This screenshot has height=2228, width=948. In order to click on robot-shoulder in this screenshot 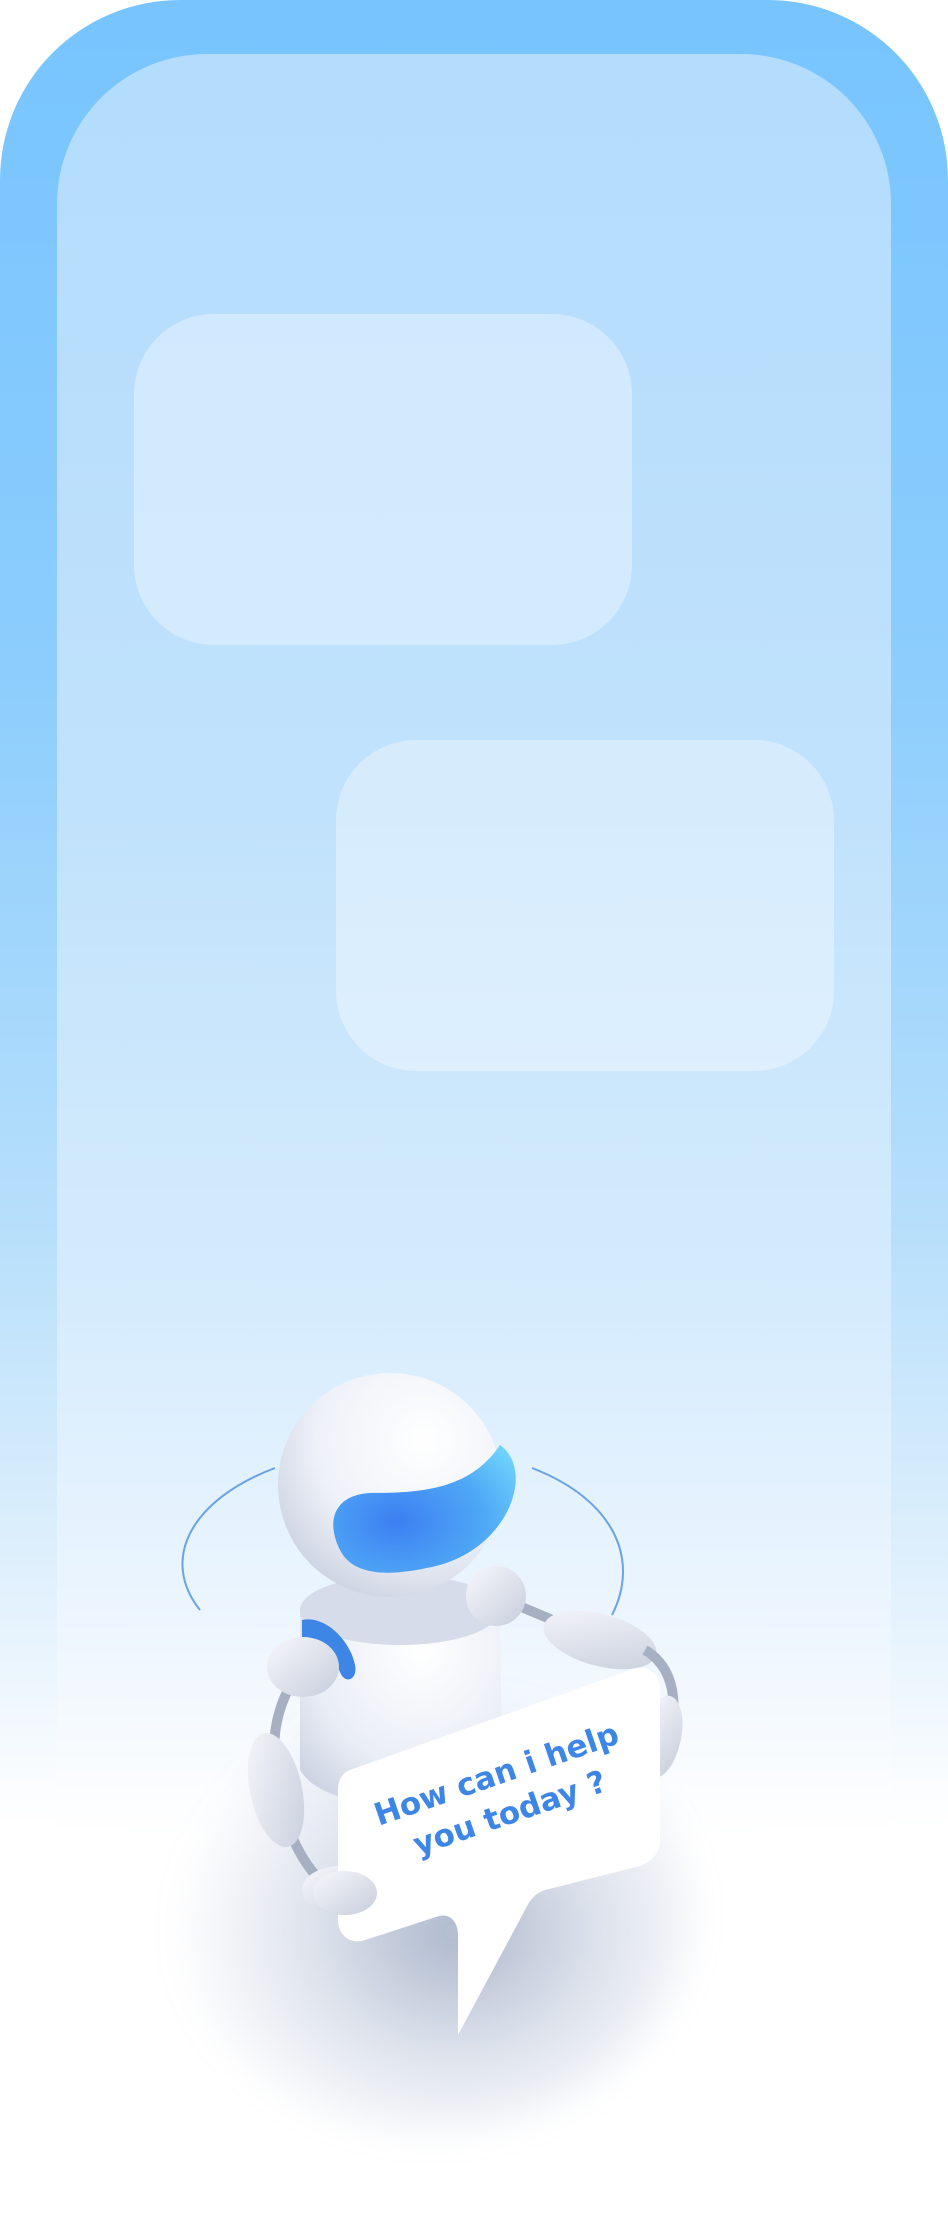, I will do `click(496, 1596)`.